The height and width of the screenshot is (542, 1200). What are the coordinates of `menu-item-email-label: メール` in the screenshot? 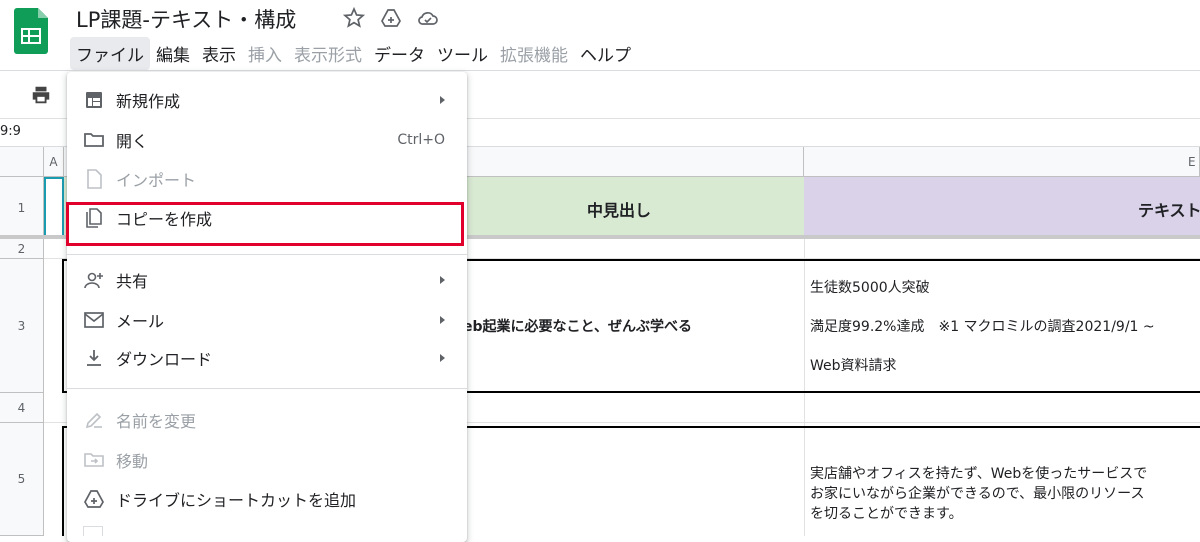 It's located at (140, 321).